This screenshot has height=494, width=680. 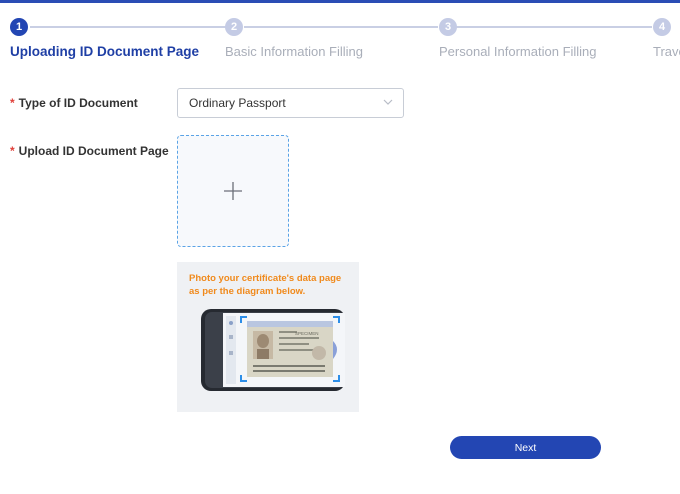 What do you see at coordinates (525, 447) in the screenshot?
I see `next-button: Next` at bounding box center [525, 447].